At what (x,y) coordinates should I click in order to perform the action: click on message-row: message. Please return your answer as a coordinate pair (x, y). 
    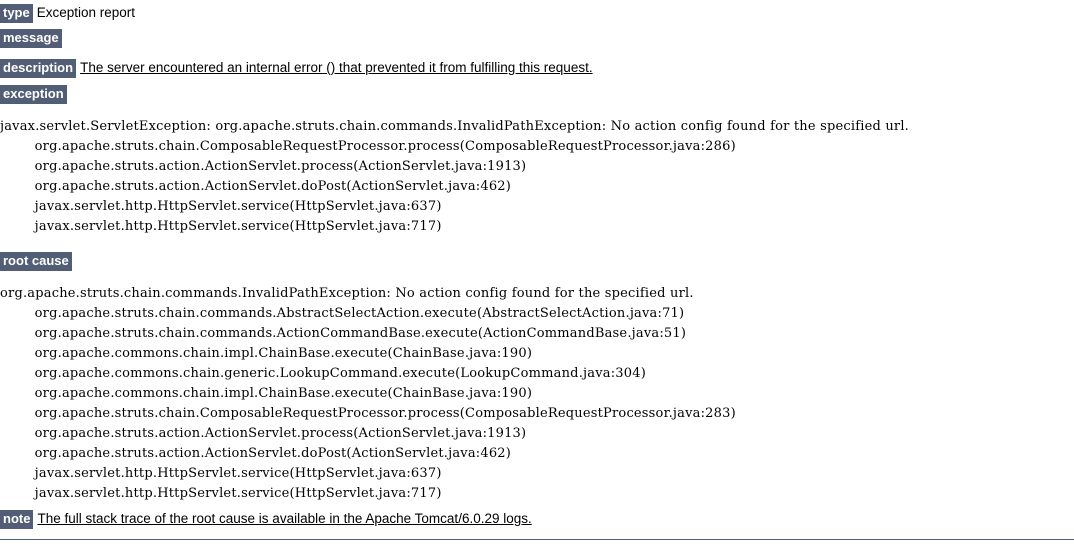
    Looking at the image, I should click on (537, 40).